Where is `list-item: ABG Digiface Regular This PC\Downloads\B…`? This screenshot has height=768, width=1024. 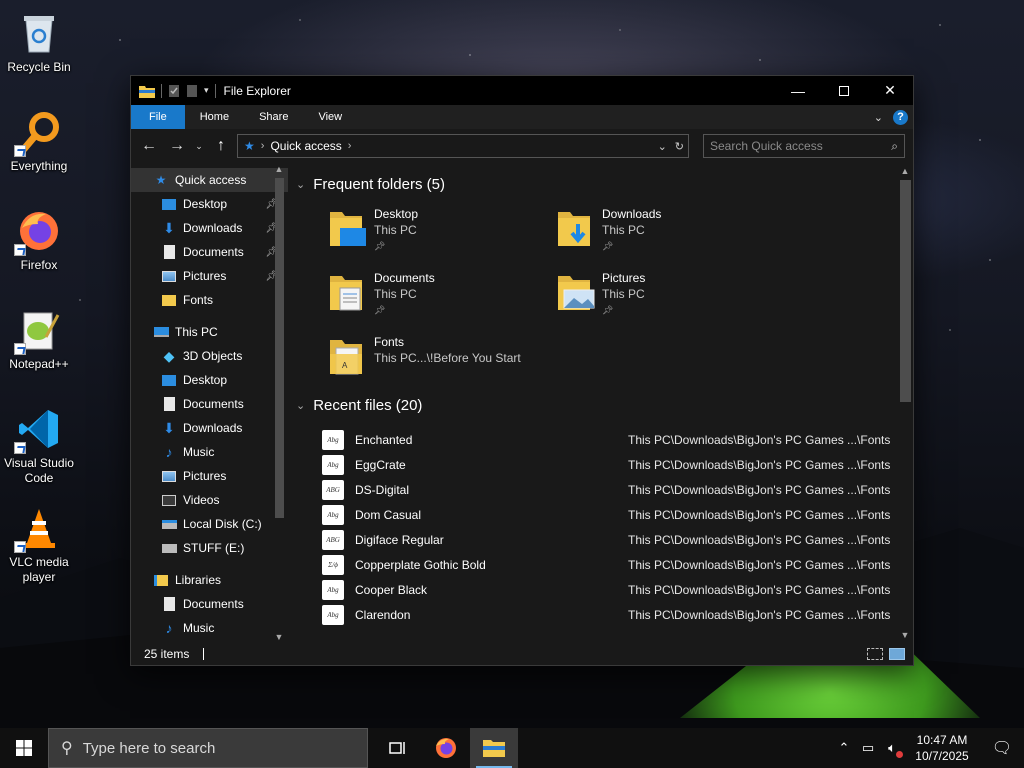
list-item: ABG Digiface Regular This PC\Downloads\B… is located at coordinates (617, 539).